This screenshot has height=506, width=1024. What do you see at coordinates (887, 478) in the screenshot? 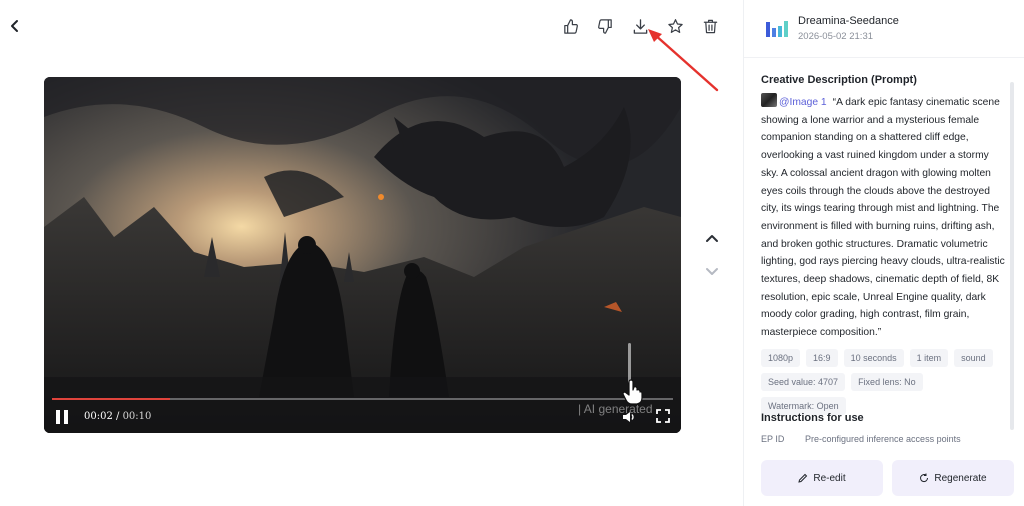
I see `action-buttons: Re-edit Regenerate` at bounding box center [887, 478].